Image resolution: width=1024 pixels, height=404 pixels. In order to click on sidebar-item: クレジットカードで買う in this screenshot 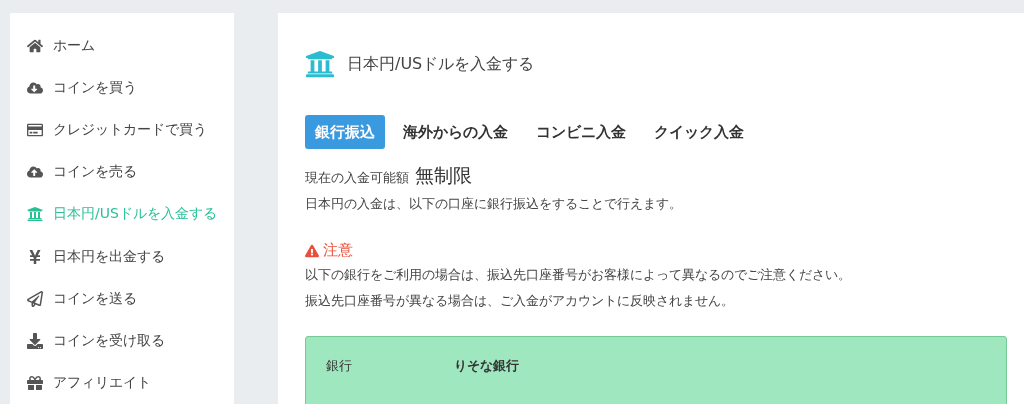, I will do `click(122, 130)`.